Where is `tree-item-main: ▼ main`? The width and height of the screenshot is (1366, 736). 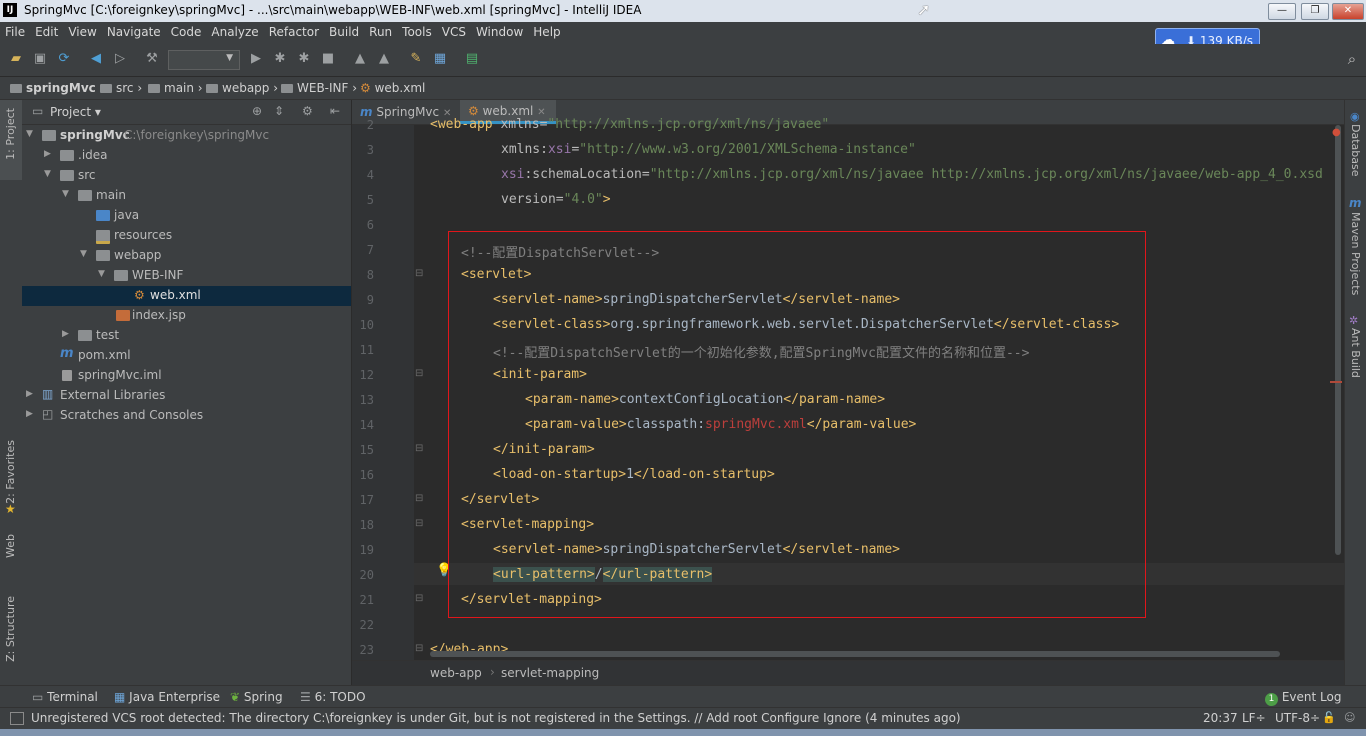
tree-item-main: ▼ main is located at coordinates (186, 196).